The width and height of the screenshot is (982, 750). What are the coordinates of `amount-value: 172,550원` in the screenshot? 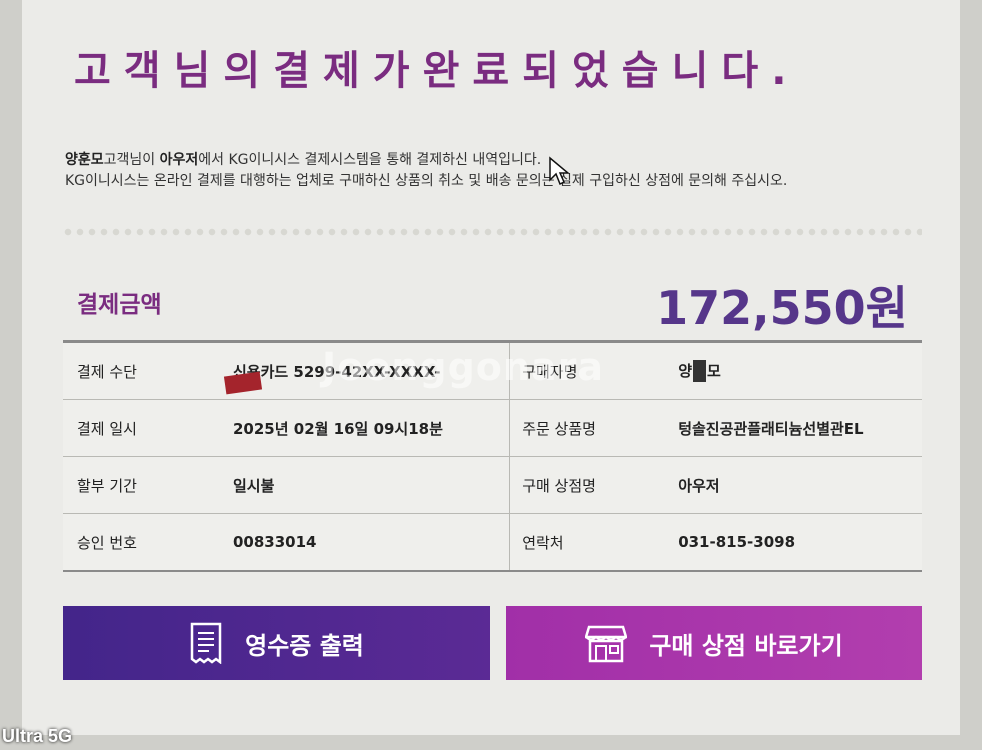 It's located at (782, 308).